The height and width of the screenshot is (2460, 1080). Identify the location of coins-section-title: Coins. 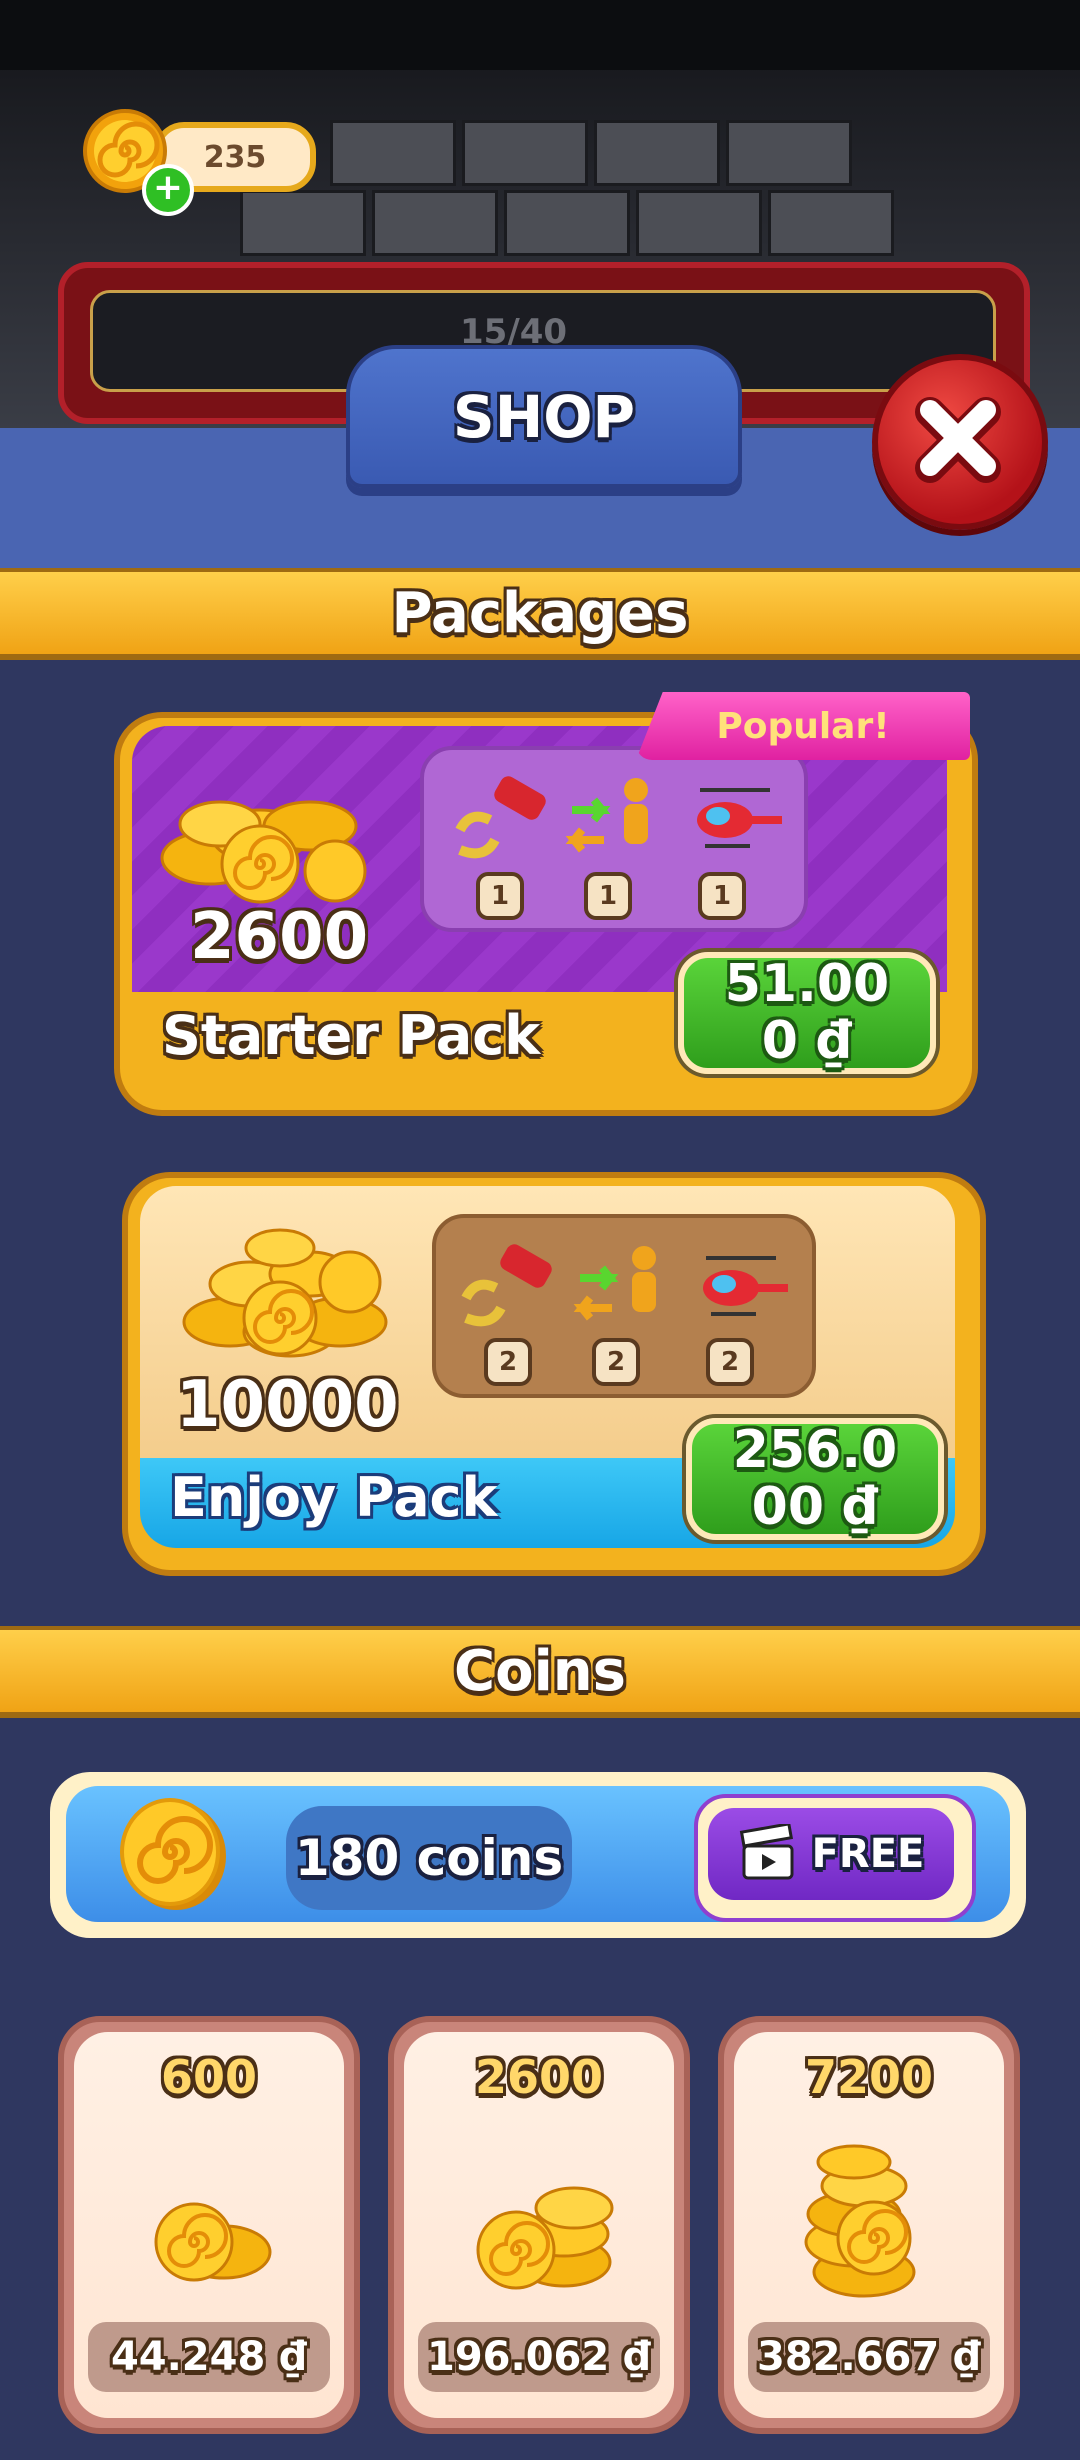
(540, 1672).